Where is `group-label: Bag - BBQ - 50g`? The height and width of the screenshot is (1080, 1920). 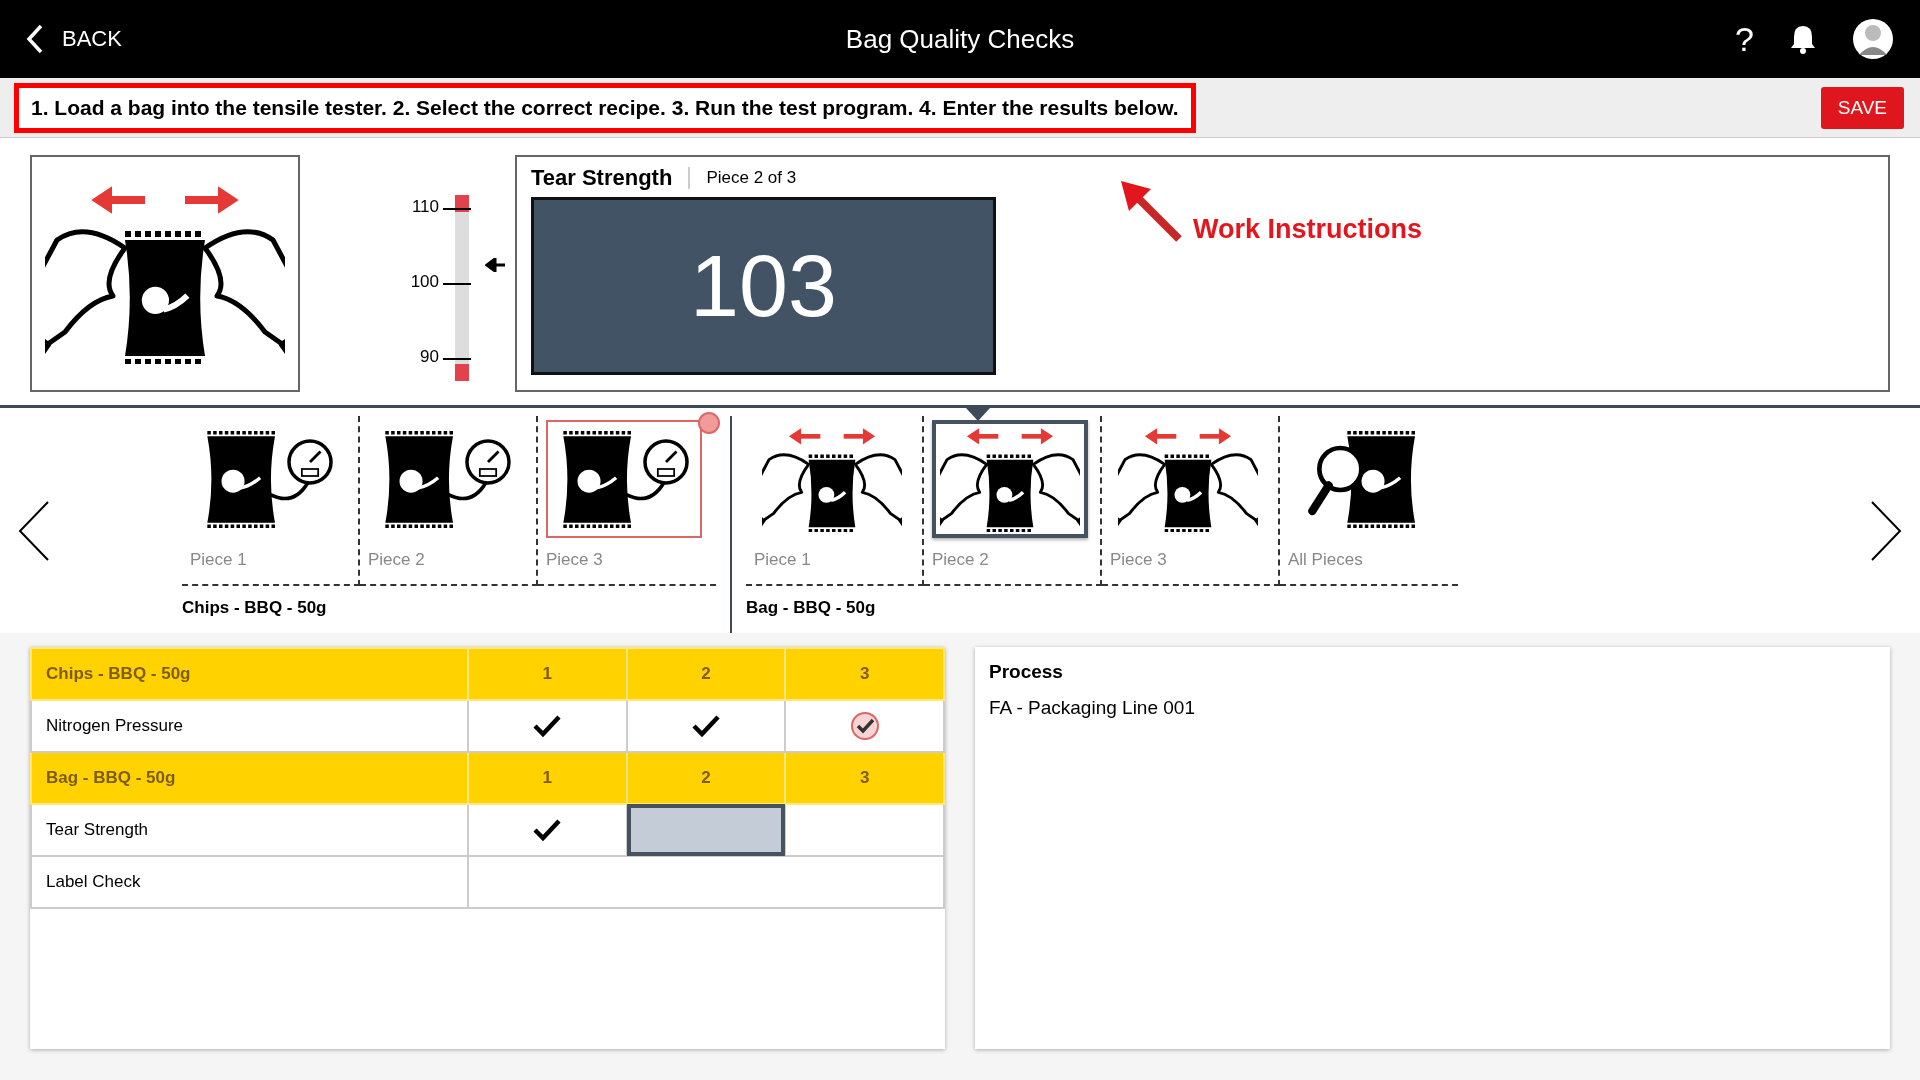 group-label: Bag - BBQ - 50g is located at coordinates (811, 608).